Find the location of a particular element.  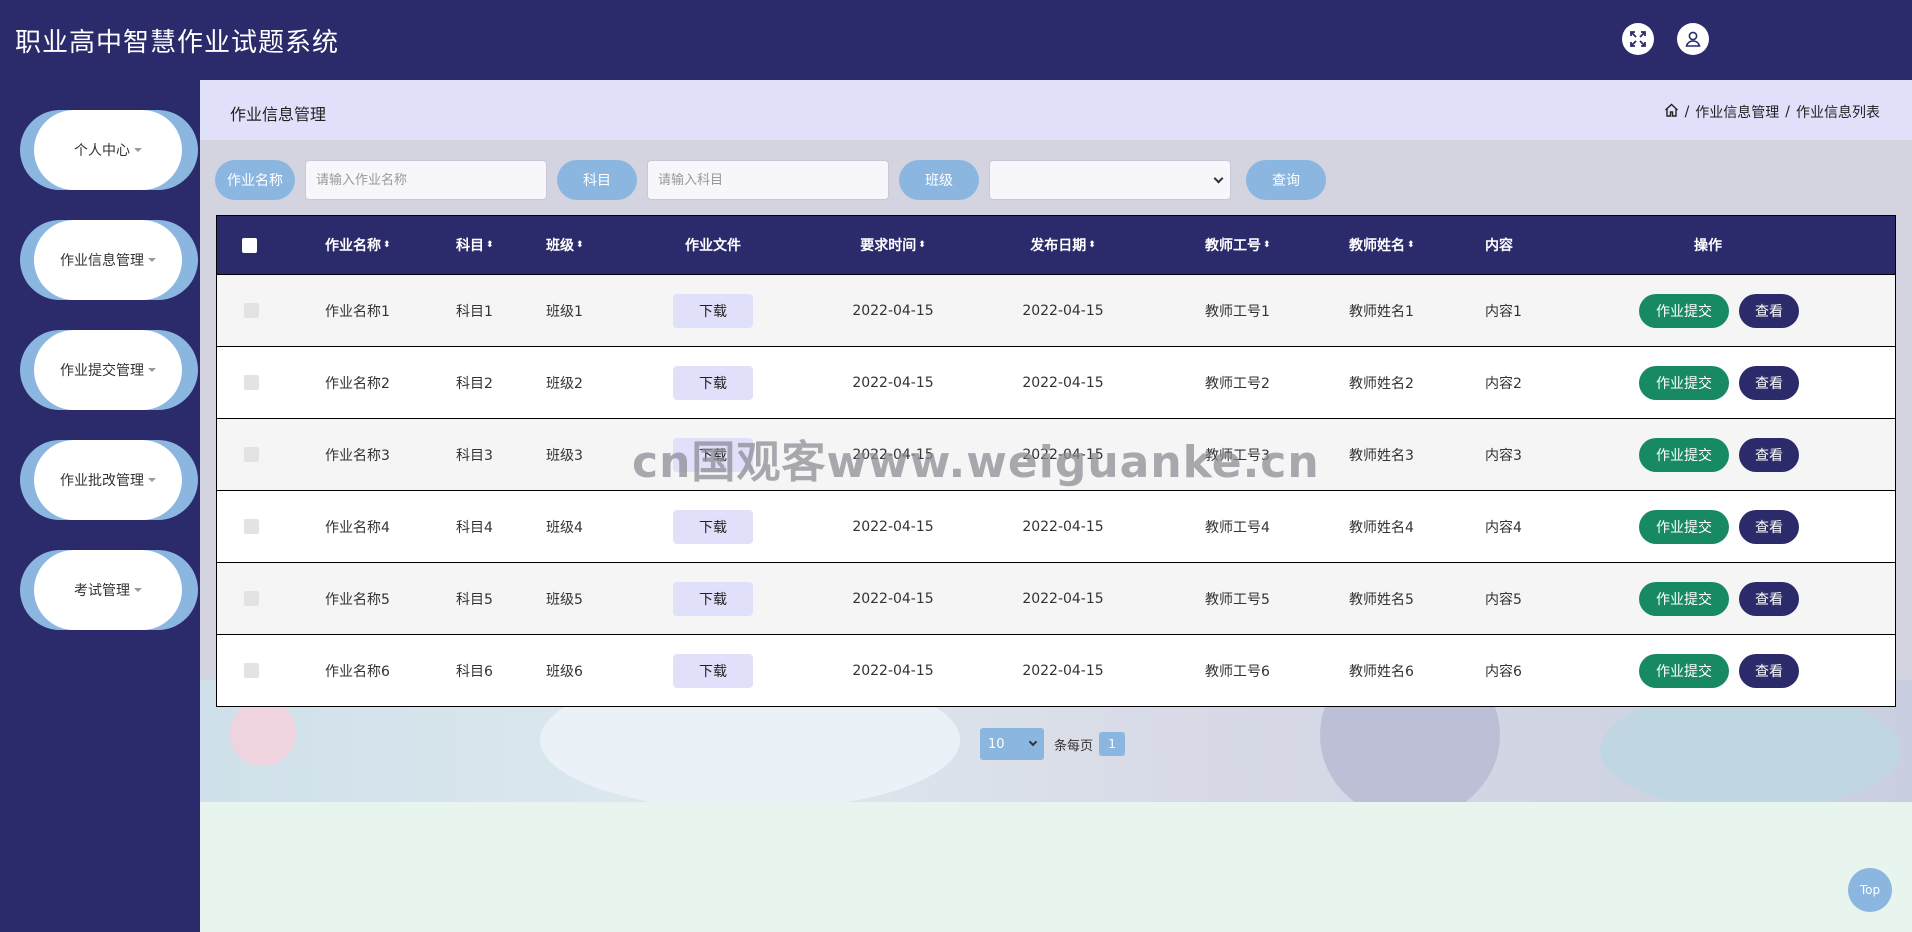

name-search-input is located at coordinates (426, 180).